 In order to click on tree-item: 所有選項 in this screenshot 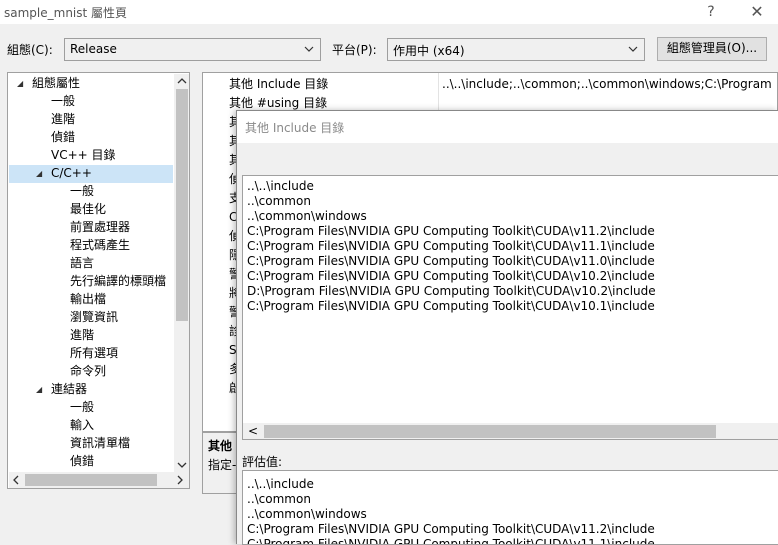, I will do `click(94, 353)`.